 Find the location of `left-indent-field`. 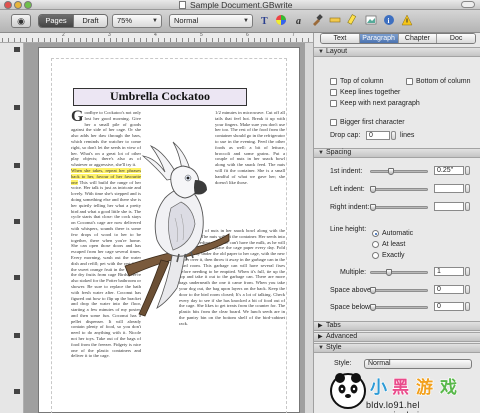

left-indent-field is located at coordinates (449, 188).